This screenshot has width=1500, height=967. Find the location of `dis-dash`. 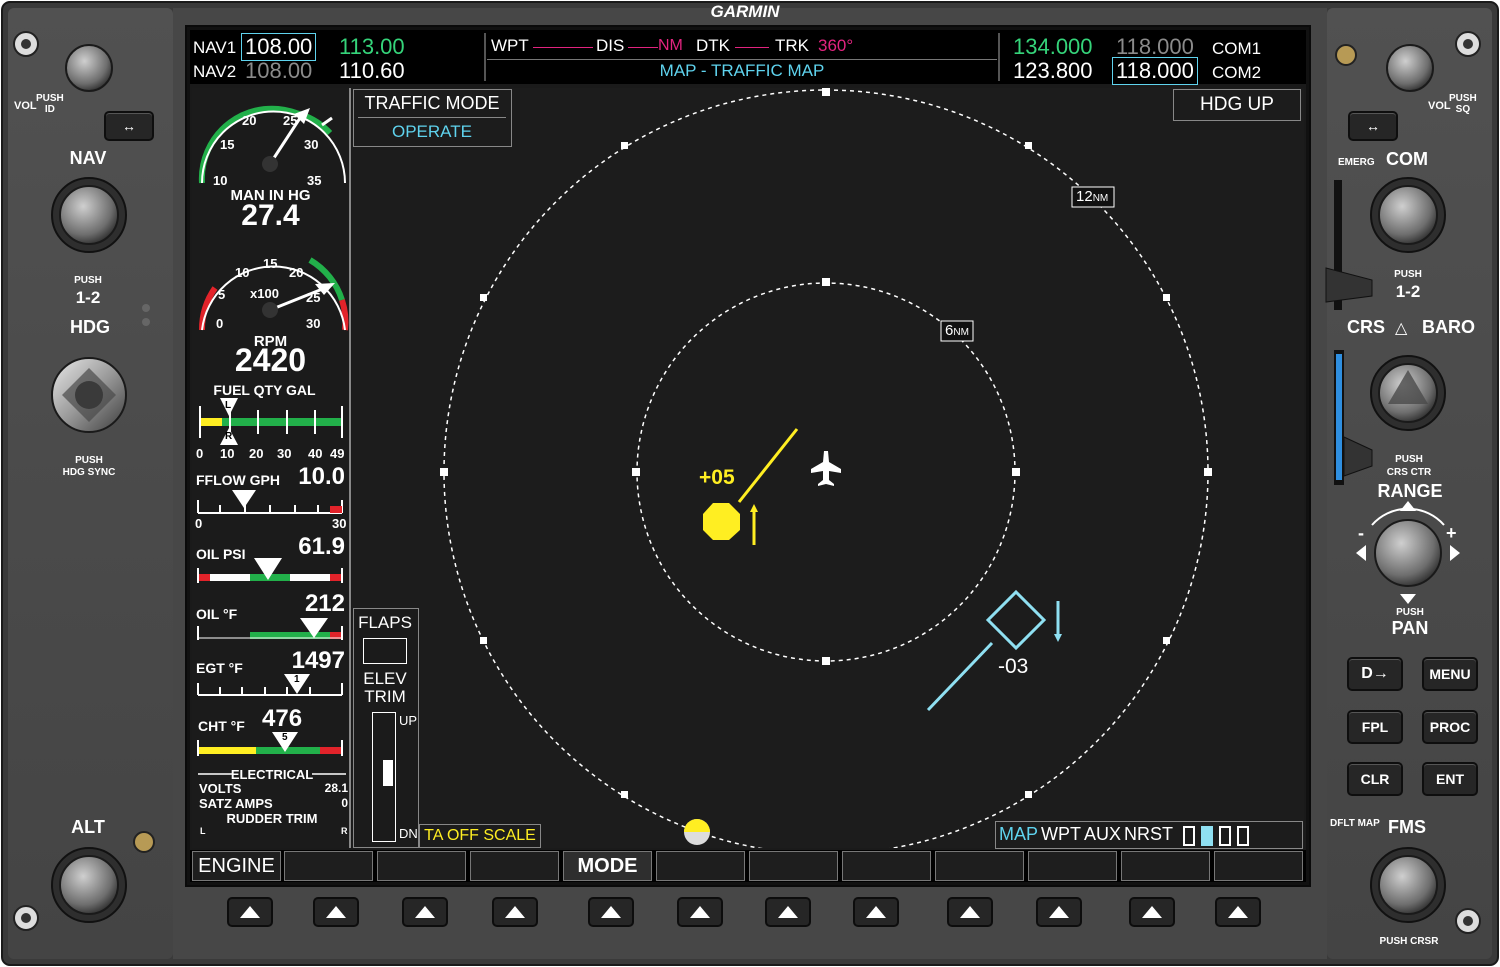

dis-dash is located at coordinates (643, 47).